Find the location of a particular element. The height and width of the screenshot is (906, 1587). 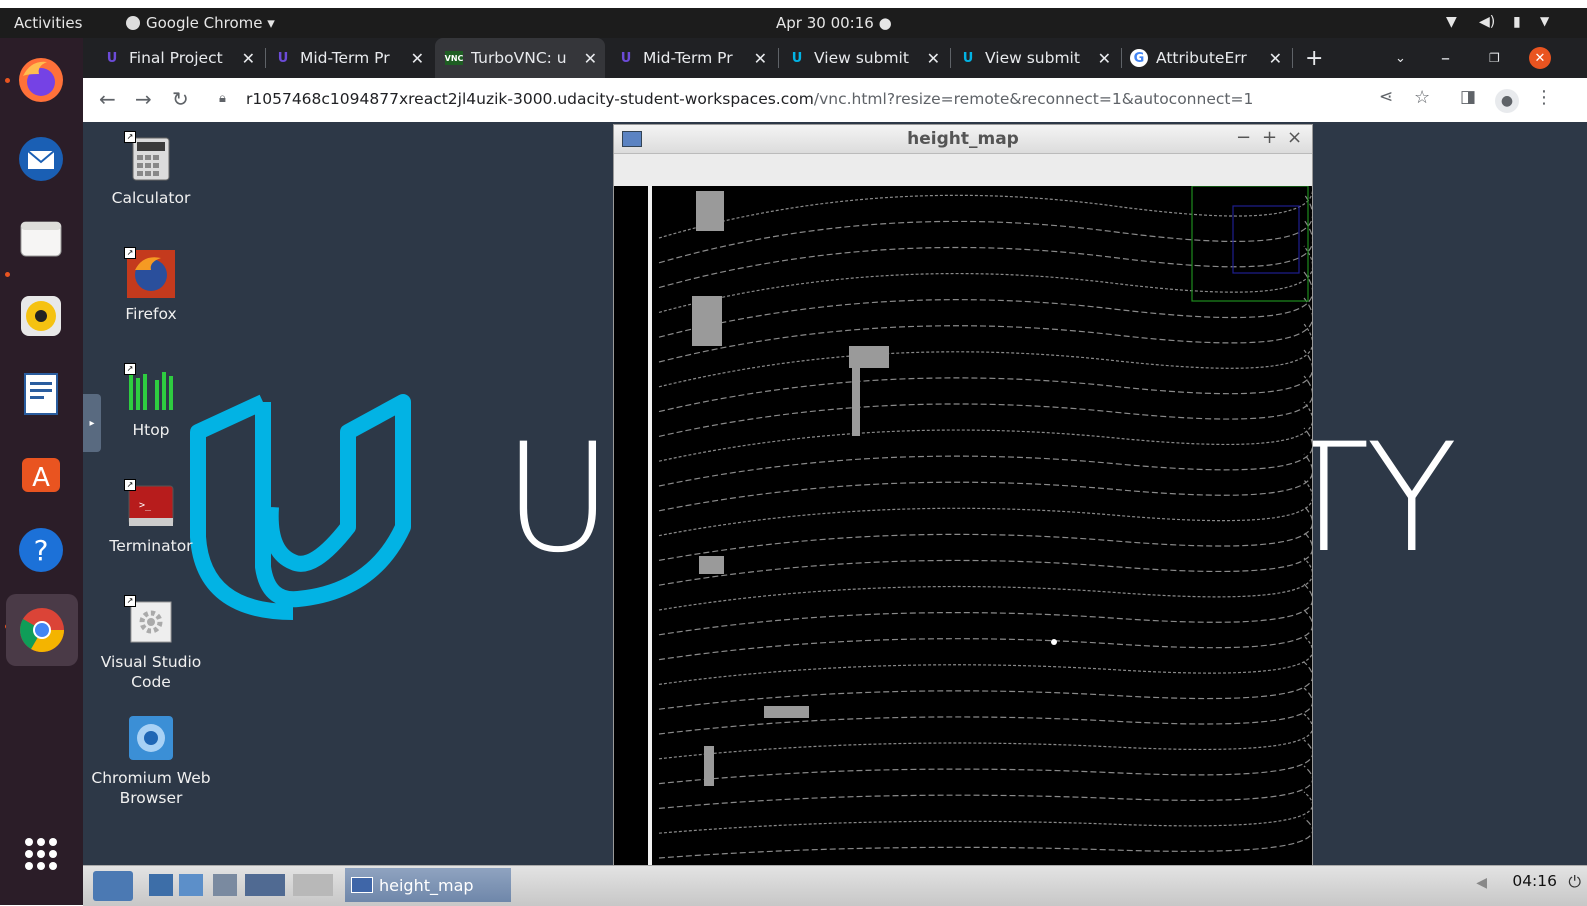

workspace-switcher is located at coordinates (265, 885).